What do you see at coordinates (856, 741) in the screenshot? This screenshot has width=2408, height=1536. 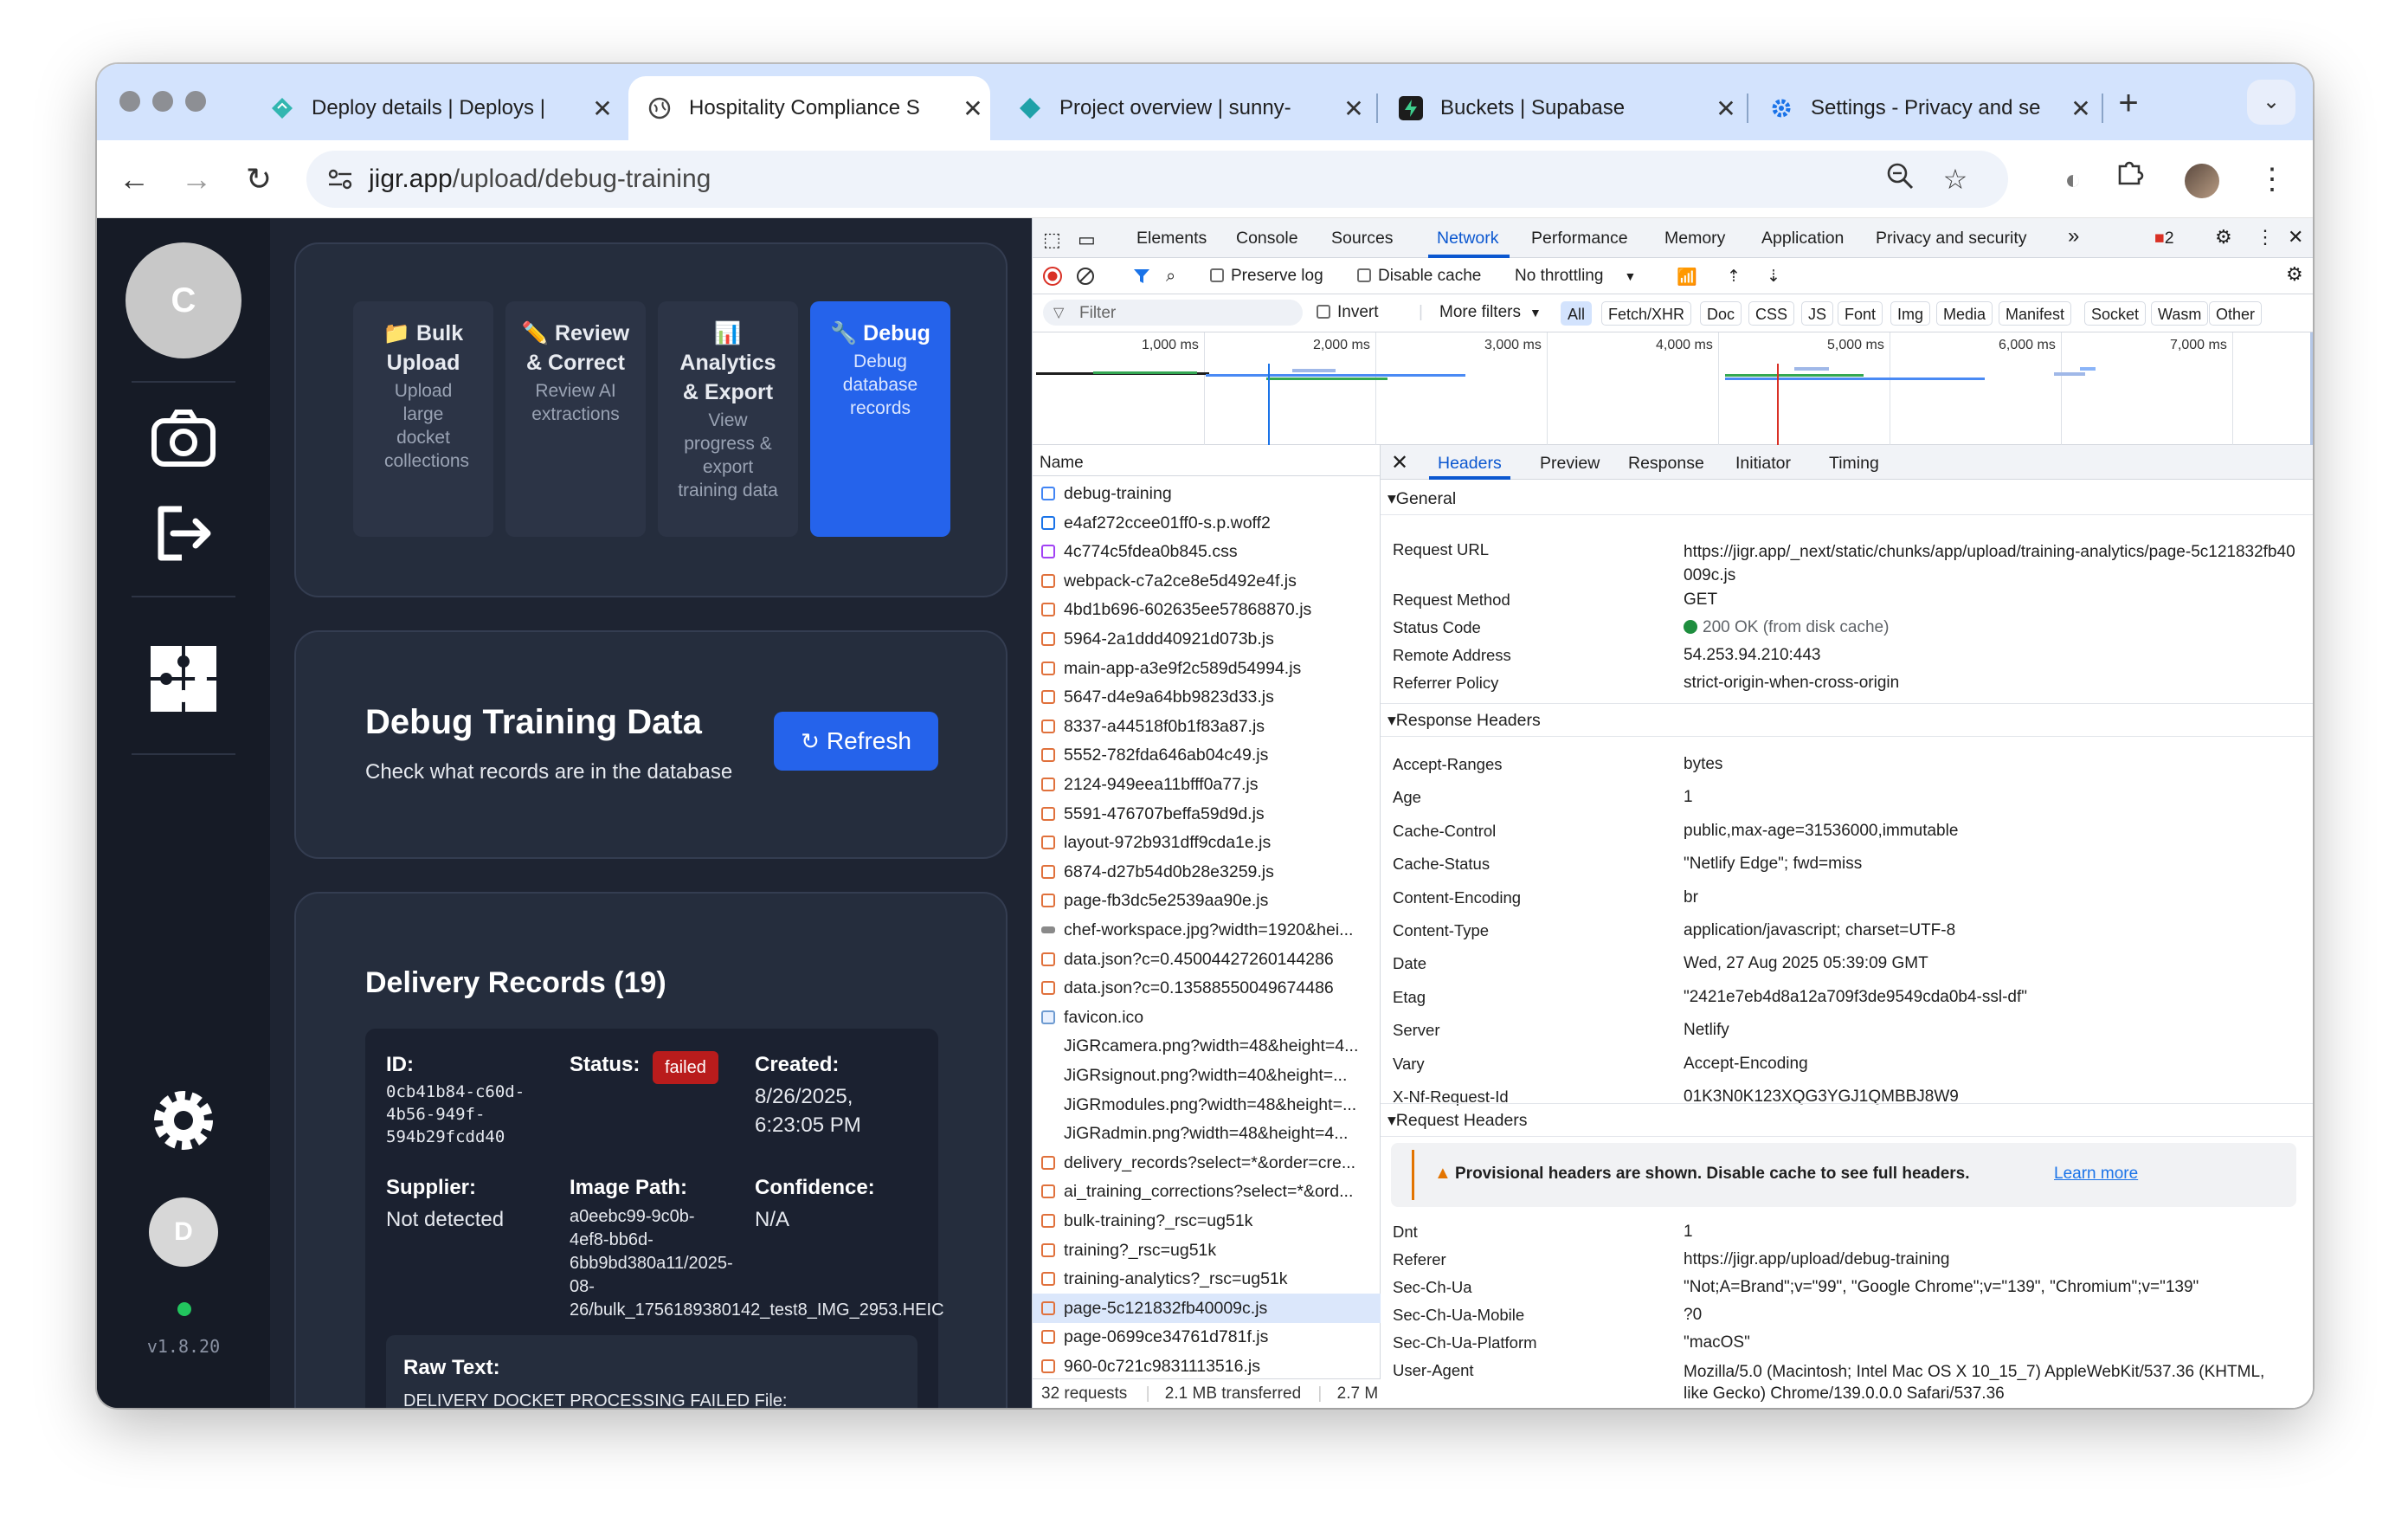 I see `refresh-button: ↻ Refresh` at bounding box center [856, 741].